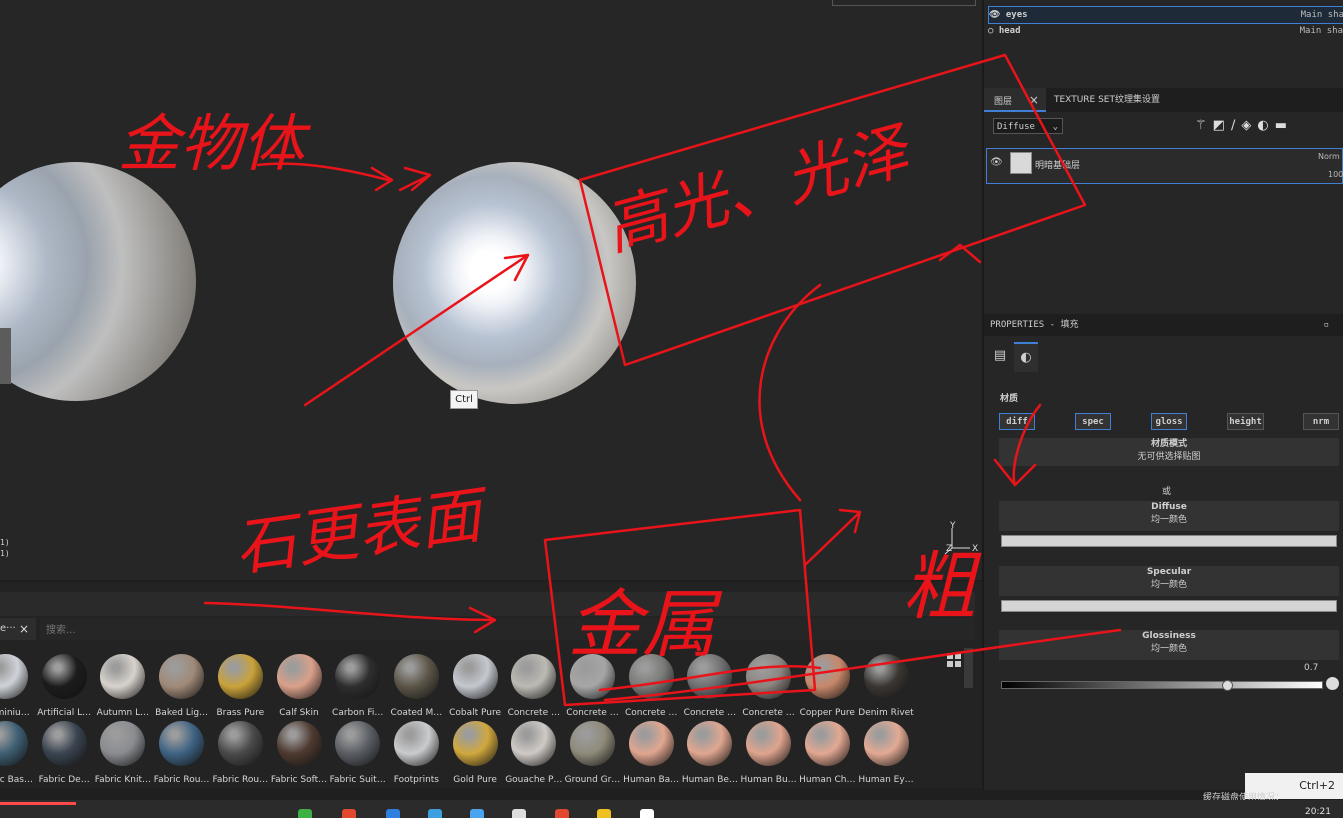 This screenshot has width=1343, height=818. Describe the element at coordinates (38, 803) in the screenshot. I see `video-progress` at that location.